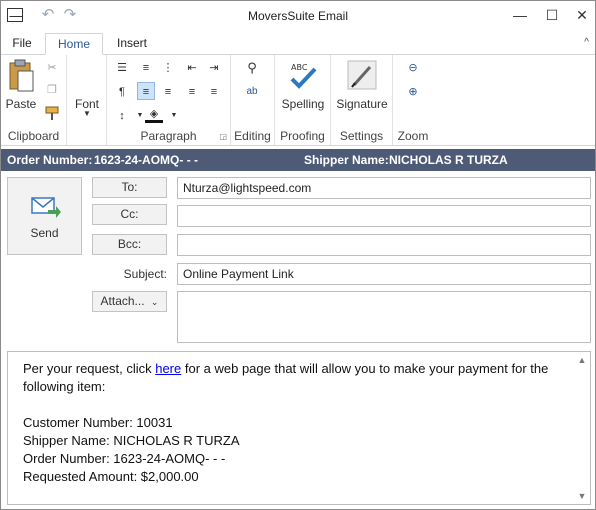 This screenshot has width=596, height=510. What do you see at coordinates (44, 233) in the screenshot?
I see `send-label: Send` at bounding box center [44, 233].